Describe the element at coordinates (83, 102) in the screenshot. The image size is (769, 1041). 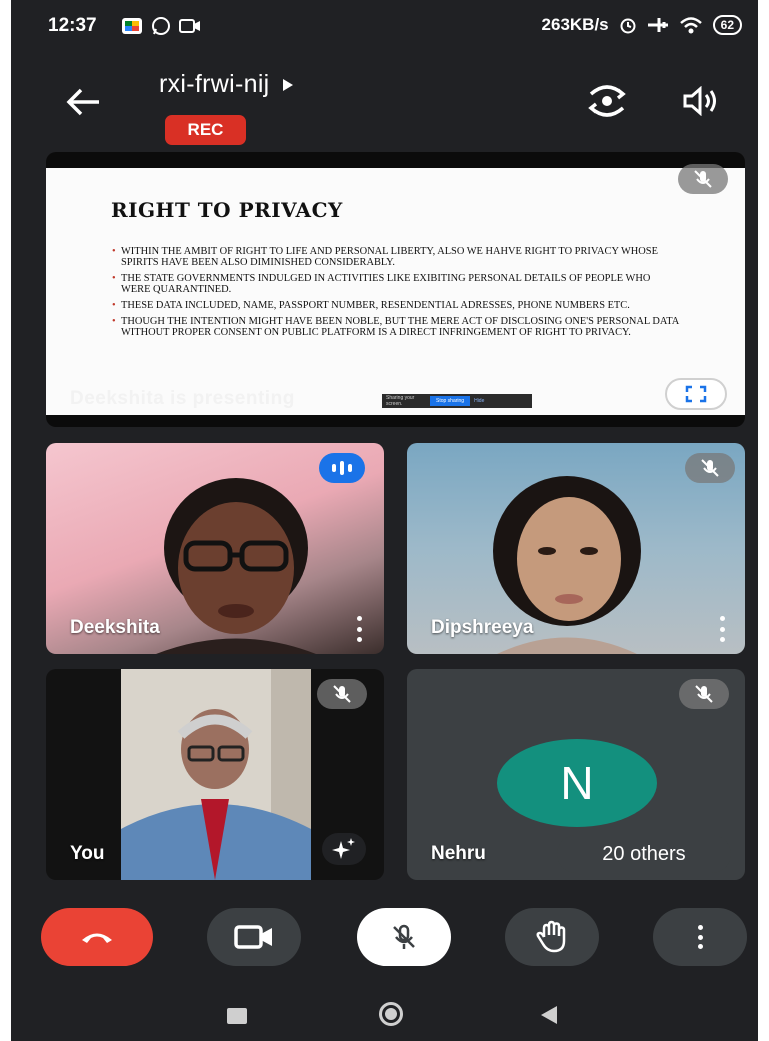
I see `back-arrow-icon` at that location.